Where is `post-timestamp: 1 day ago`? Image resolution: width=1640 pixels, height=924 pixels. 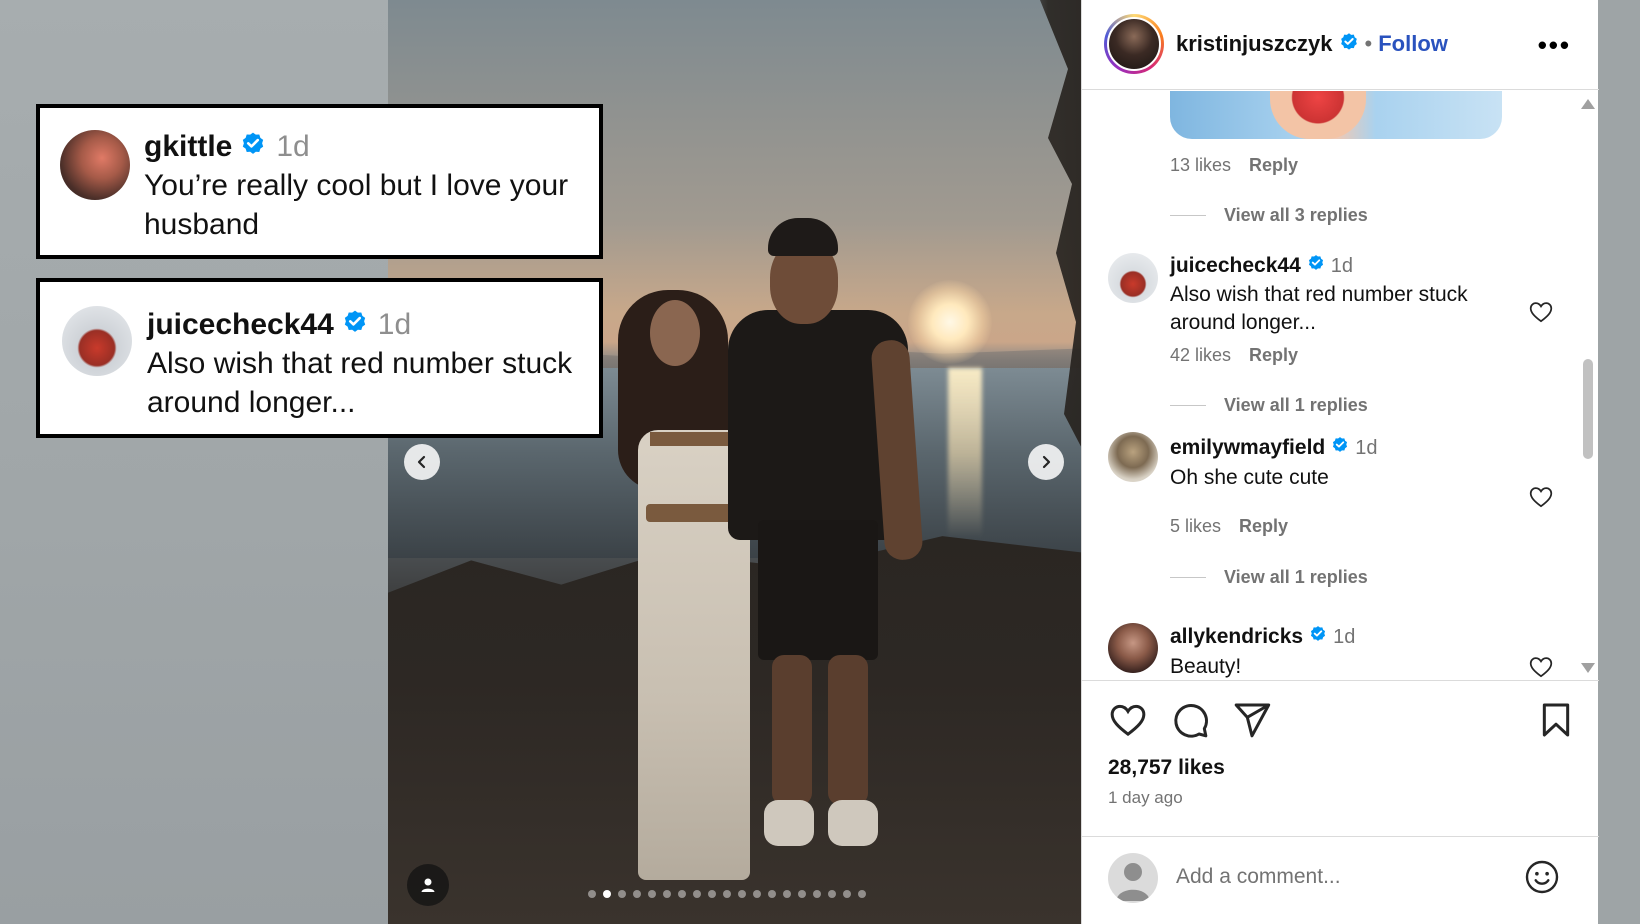
post-timestamp: 1 day ago is located at coordinates (1145, 798).